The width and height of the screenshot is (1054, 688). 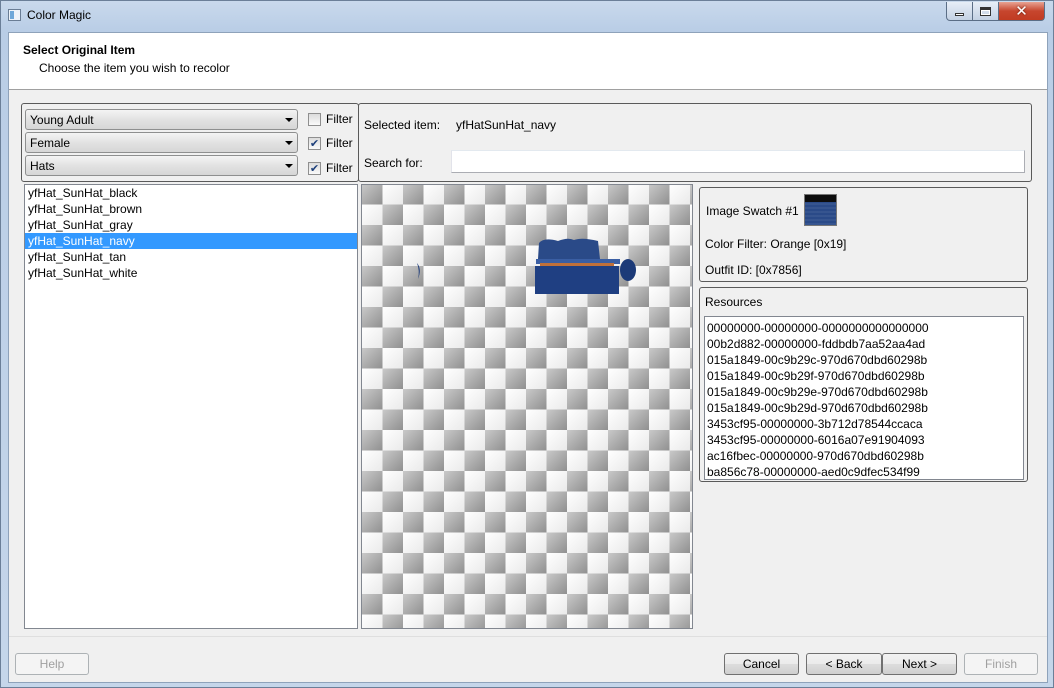 What do you see at coordinates (14, 15) in the screenshot?
I see `app-icon` at bounding box center [14, 15].